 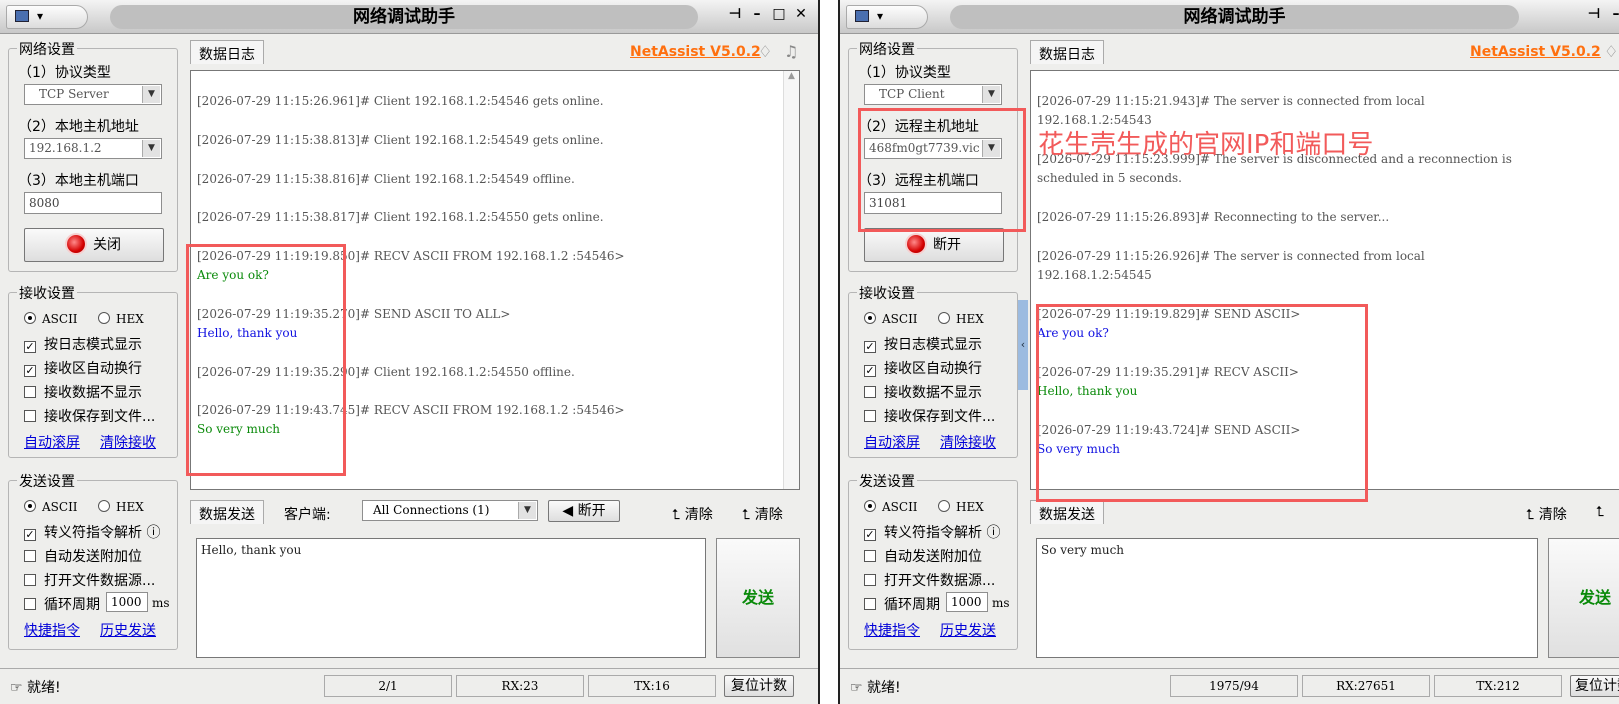 I want to click on checkbox-label: 循环周期, so click(x=912, y=605).